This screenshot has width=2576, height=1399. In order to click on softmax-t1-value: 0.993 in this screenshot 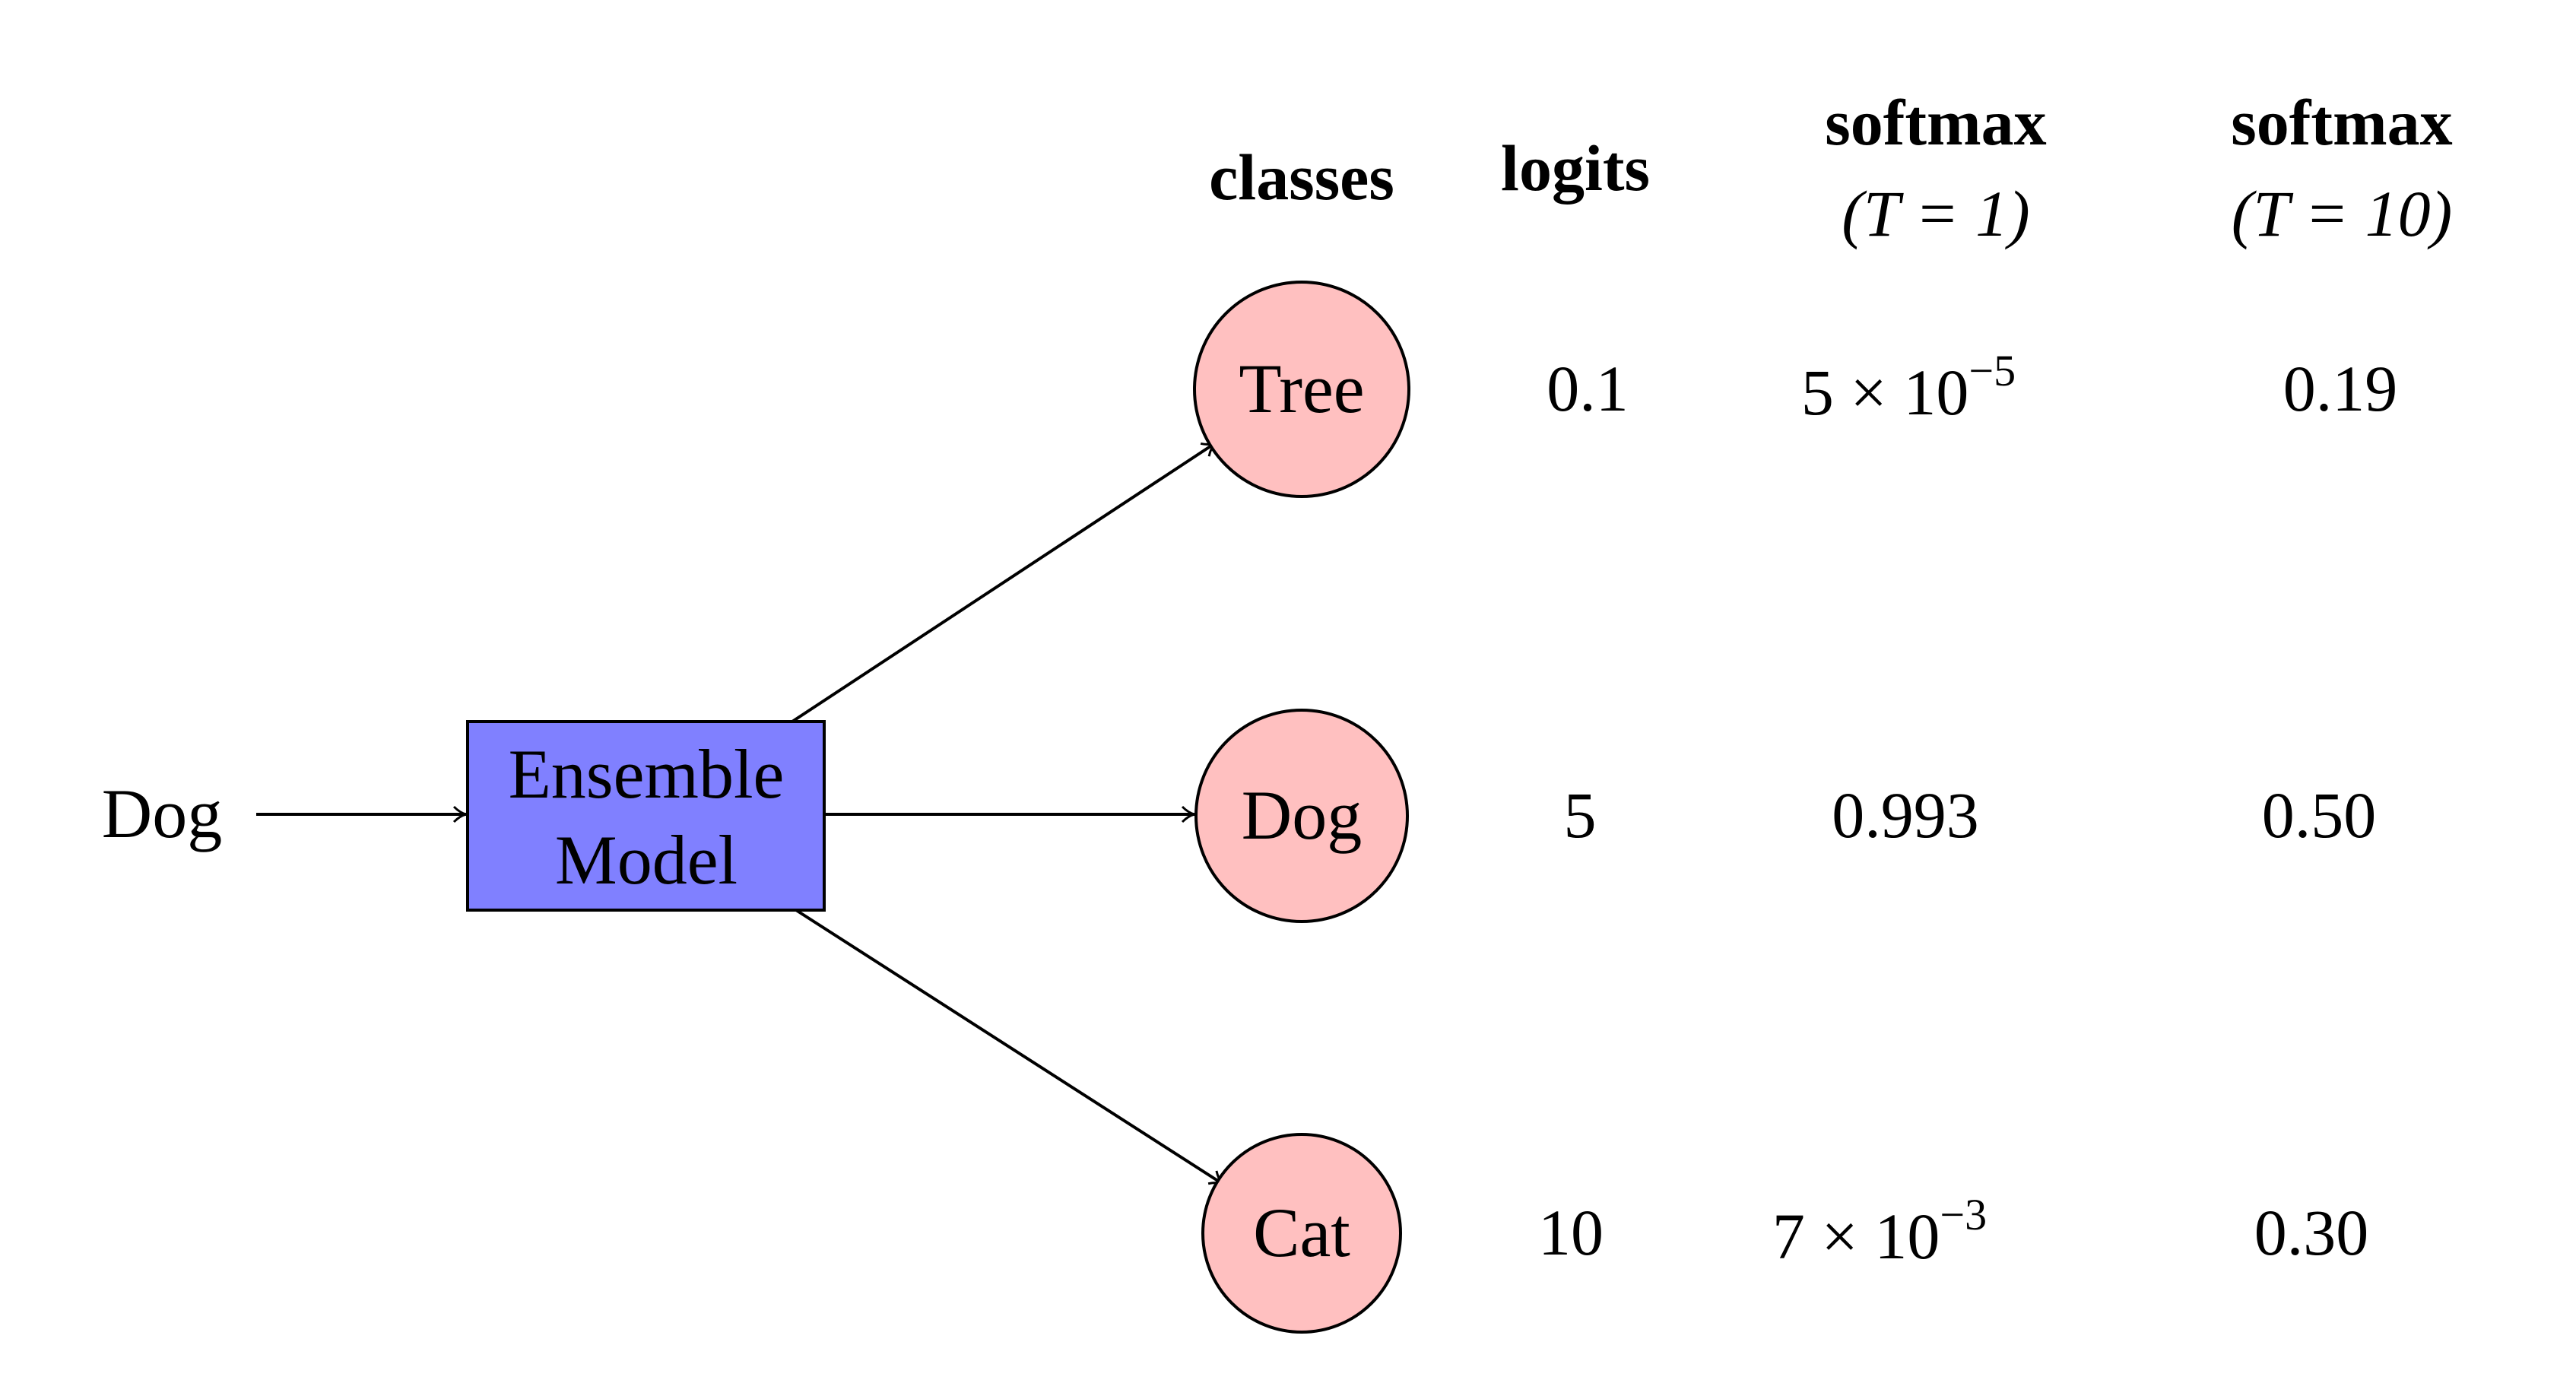, I will do `click(1906, 815)`.